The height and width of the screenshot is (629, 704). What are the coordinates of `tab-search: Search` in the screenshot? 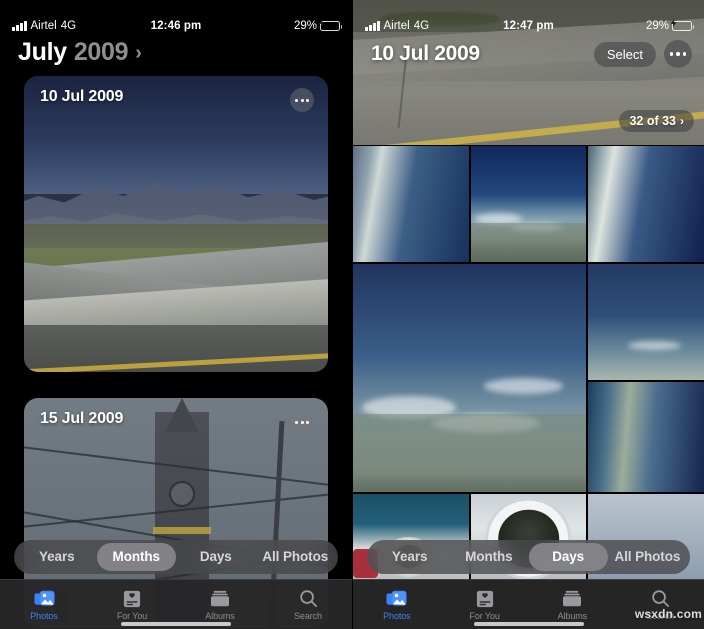 It's located at (308, 605).